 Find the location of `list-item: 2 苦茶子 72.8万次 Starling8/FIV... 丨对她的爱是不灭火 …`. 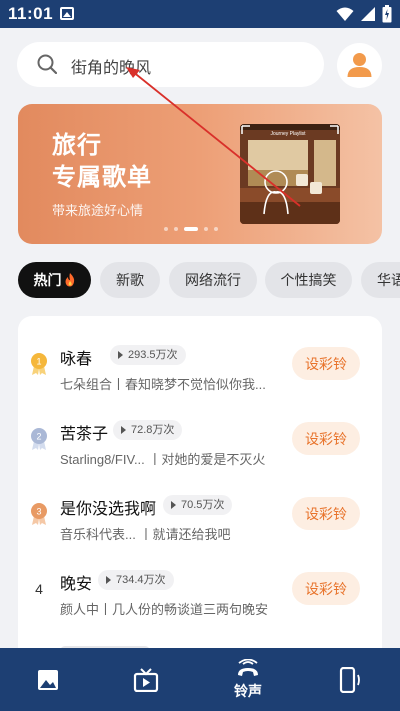

list-item: 2 苦茶子 72.8万次 Starling8/FIV... 丨对她的爱是不灭火 … is located at coordinates (200, 449).